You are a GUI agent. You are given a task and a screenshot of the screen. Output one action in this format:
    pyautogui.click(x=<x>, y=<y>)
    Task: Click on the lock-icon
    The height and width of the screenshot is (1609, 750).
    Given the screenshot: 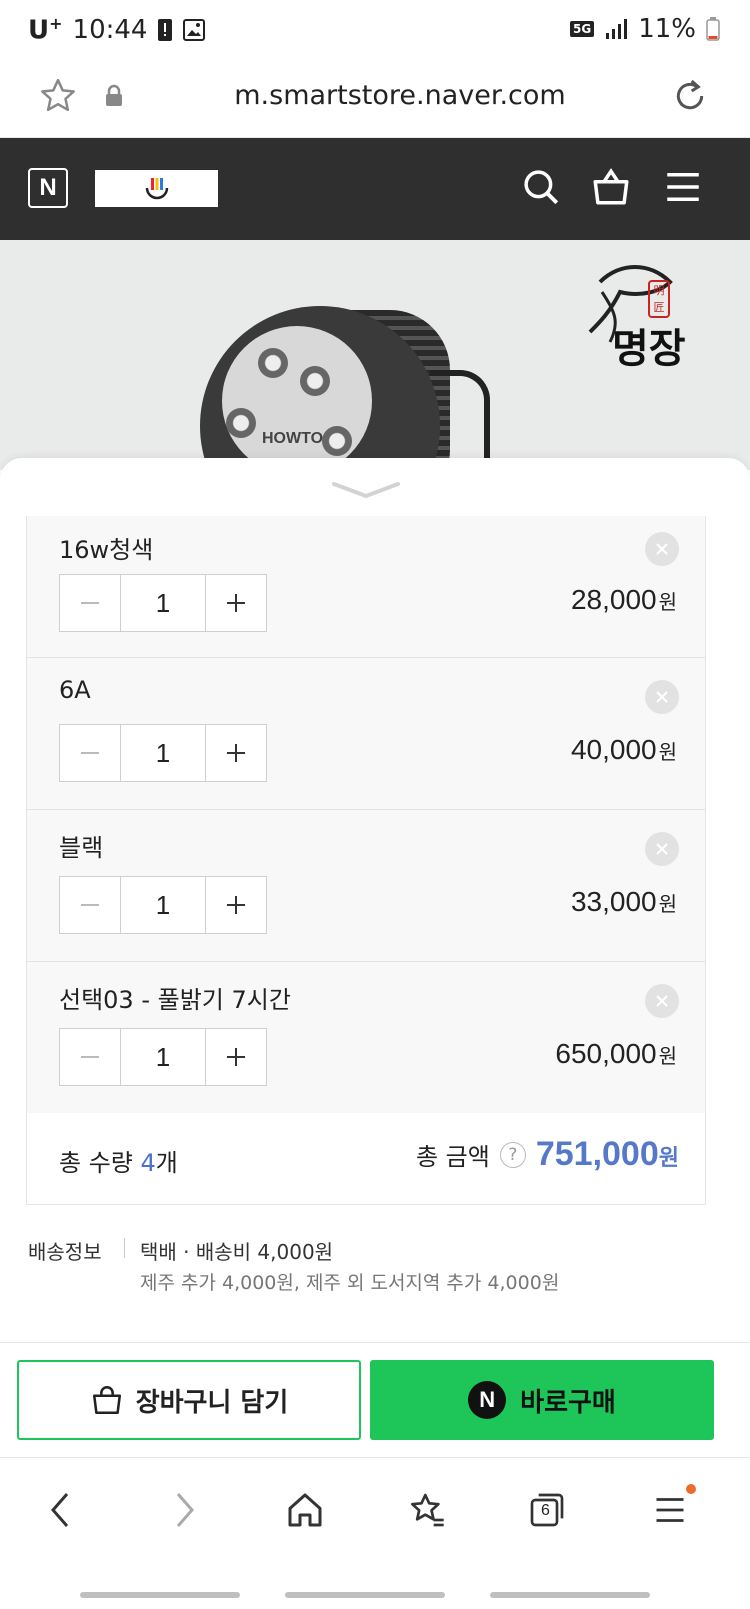 What is the action you would take?
    pyautogui.click(x=114, y=95)
    